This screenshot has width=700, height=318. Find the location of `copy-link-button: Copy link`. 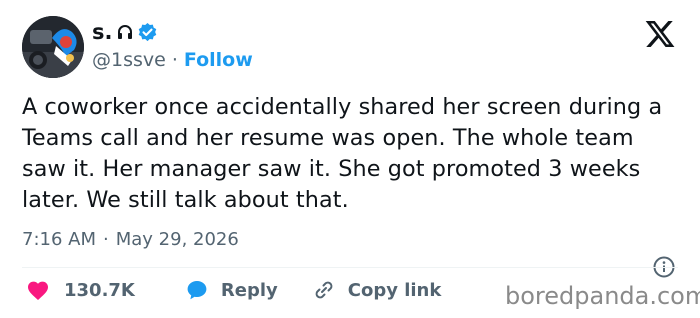

copy-link-button: Copy link is located at coordinates (377, 290).